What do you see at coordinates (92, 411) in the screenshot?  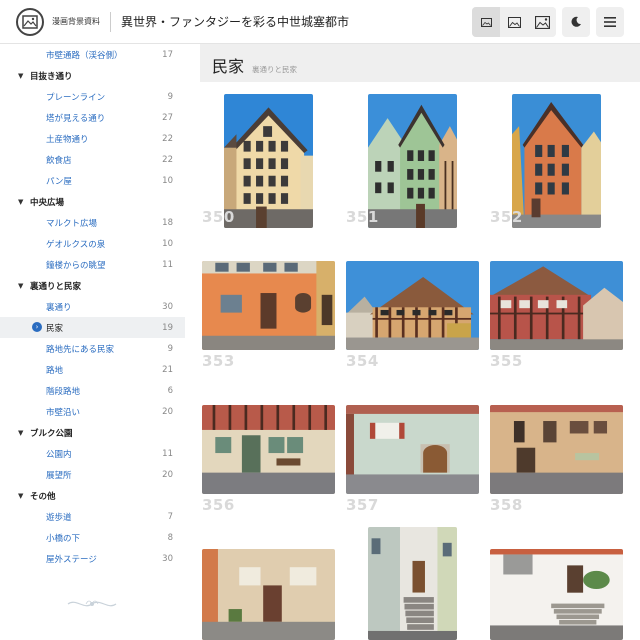 I see `sidebar-item: 市壁沿い 20` at bounding box center [92, 411].